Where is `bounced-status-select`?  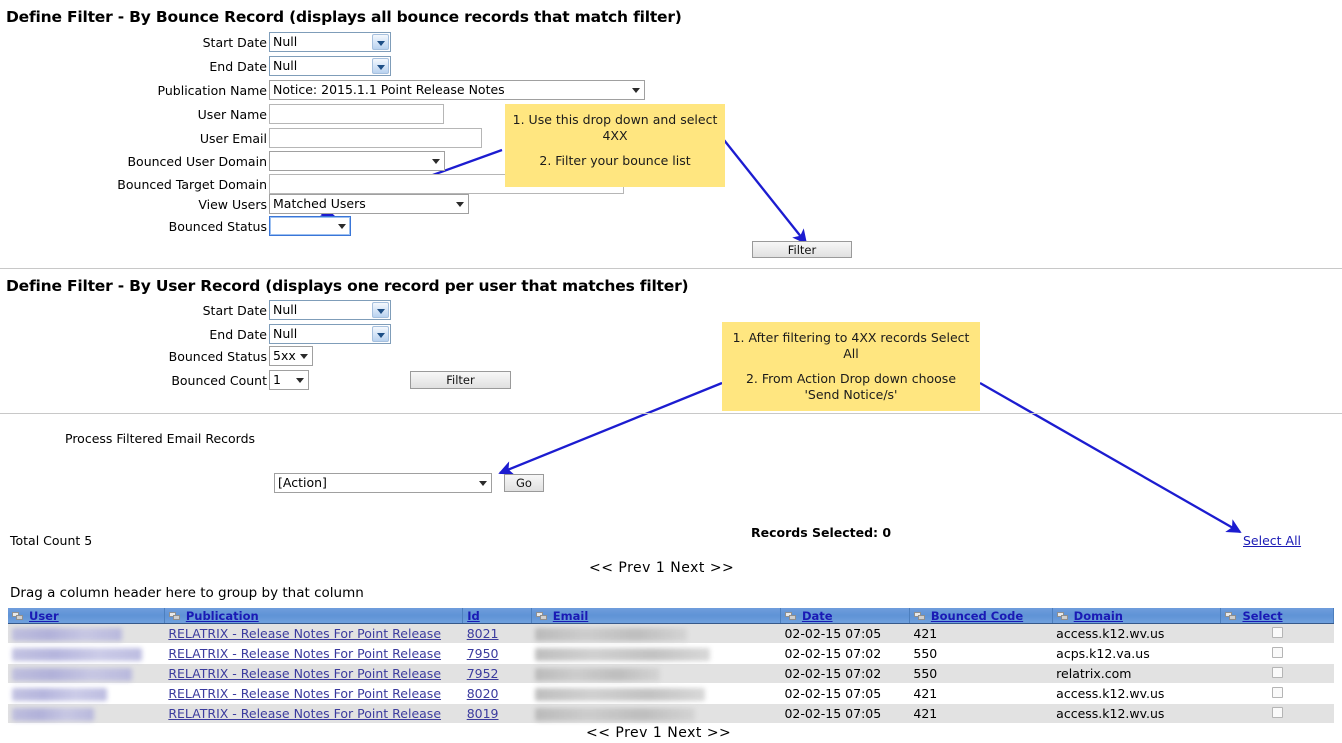 bounced-status-select is located at coordinates (310, 226).